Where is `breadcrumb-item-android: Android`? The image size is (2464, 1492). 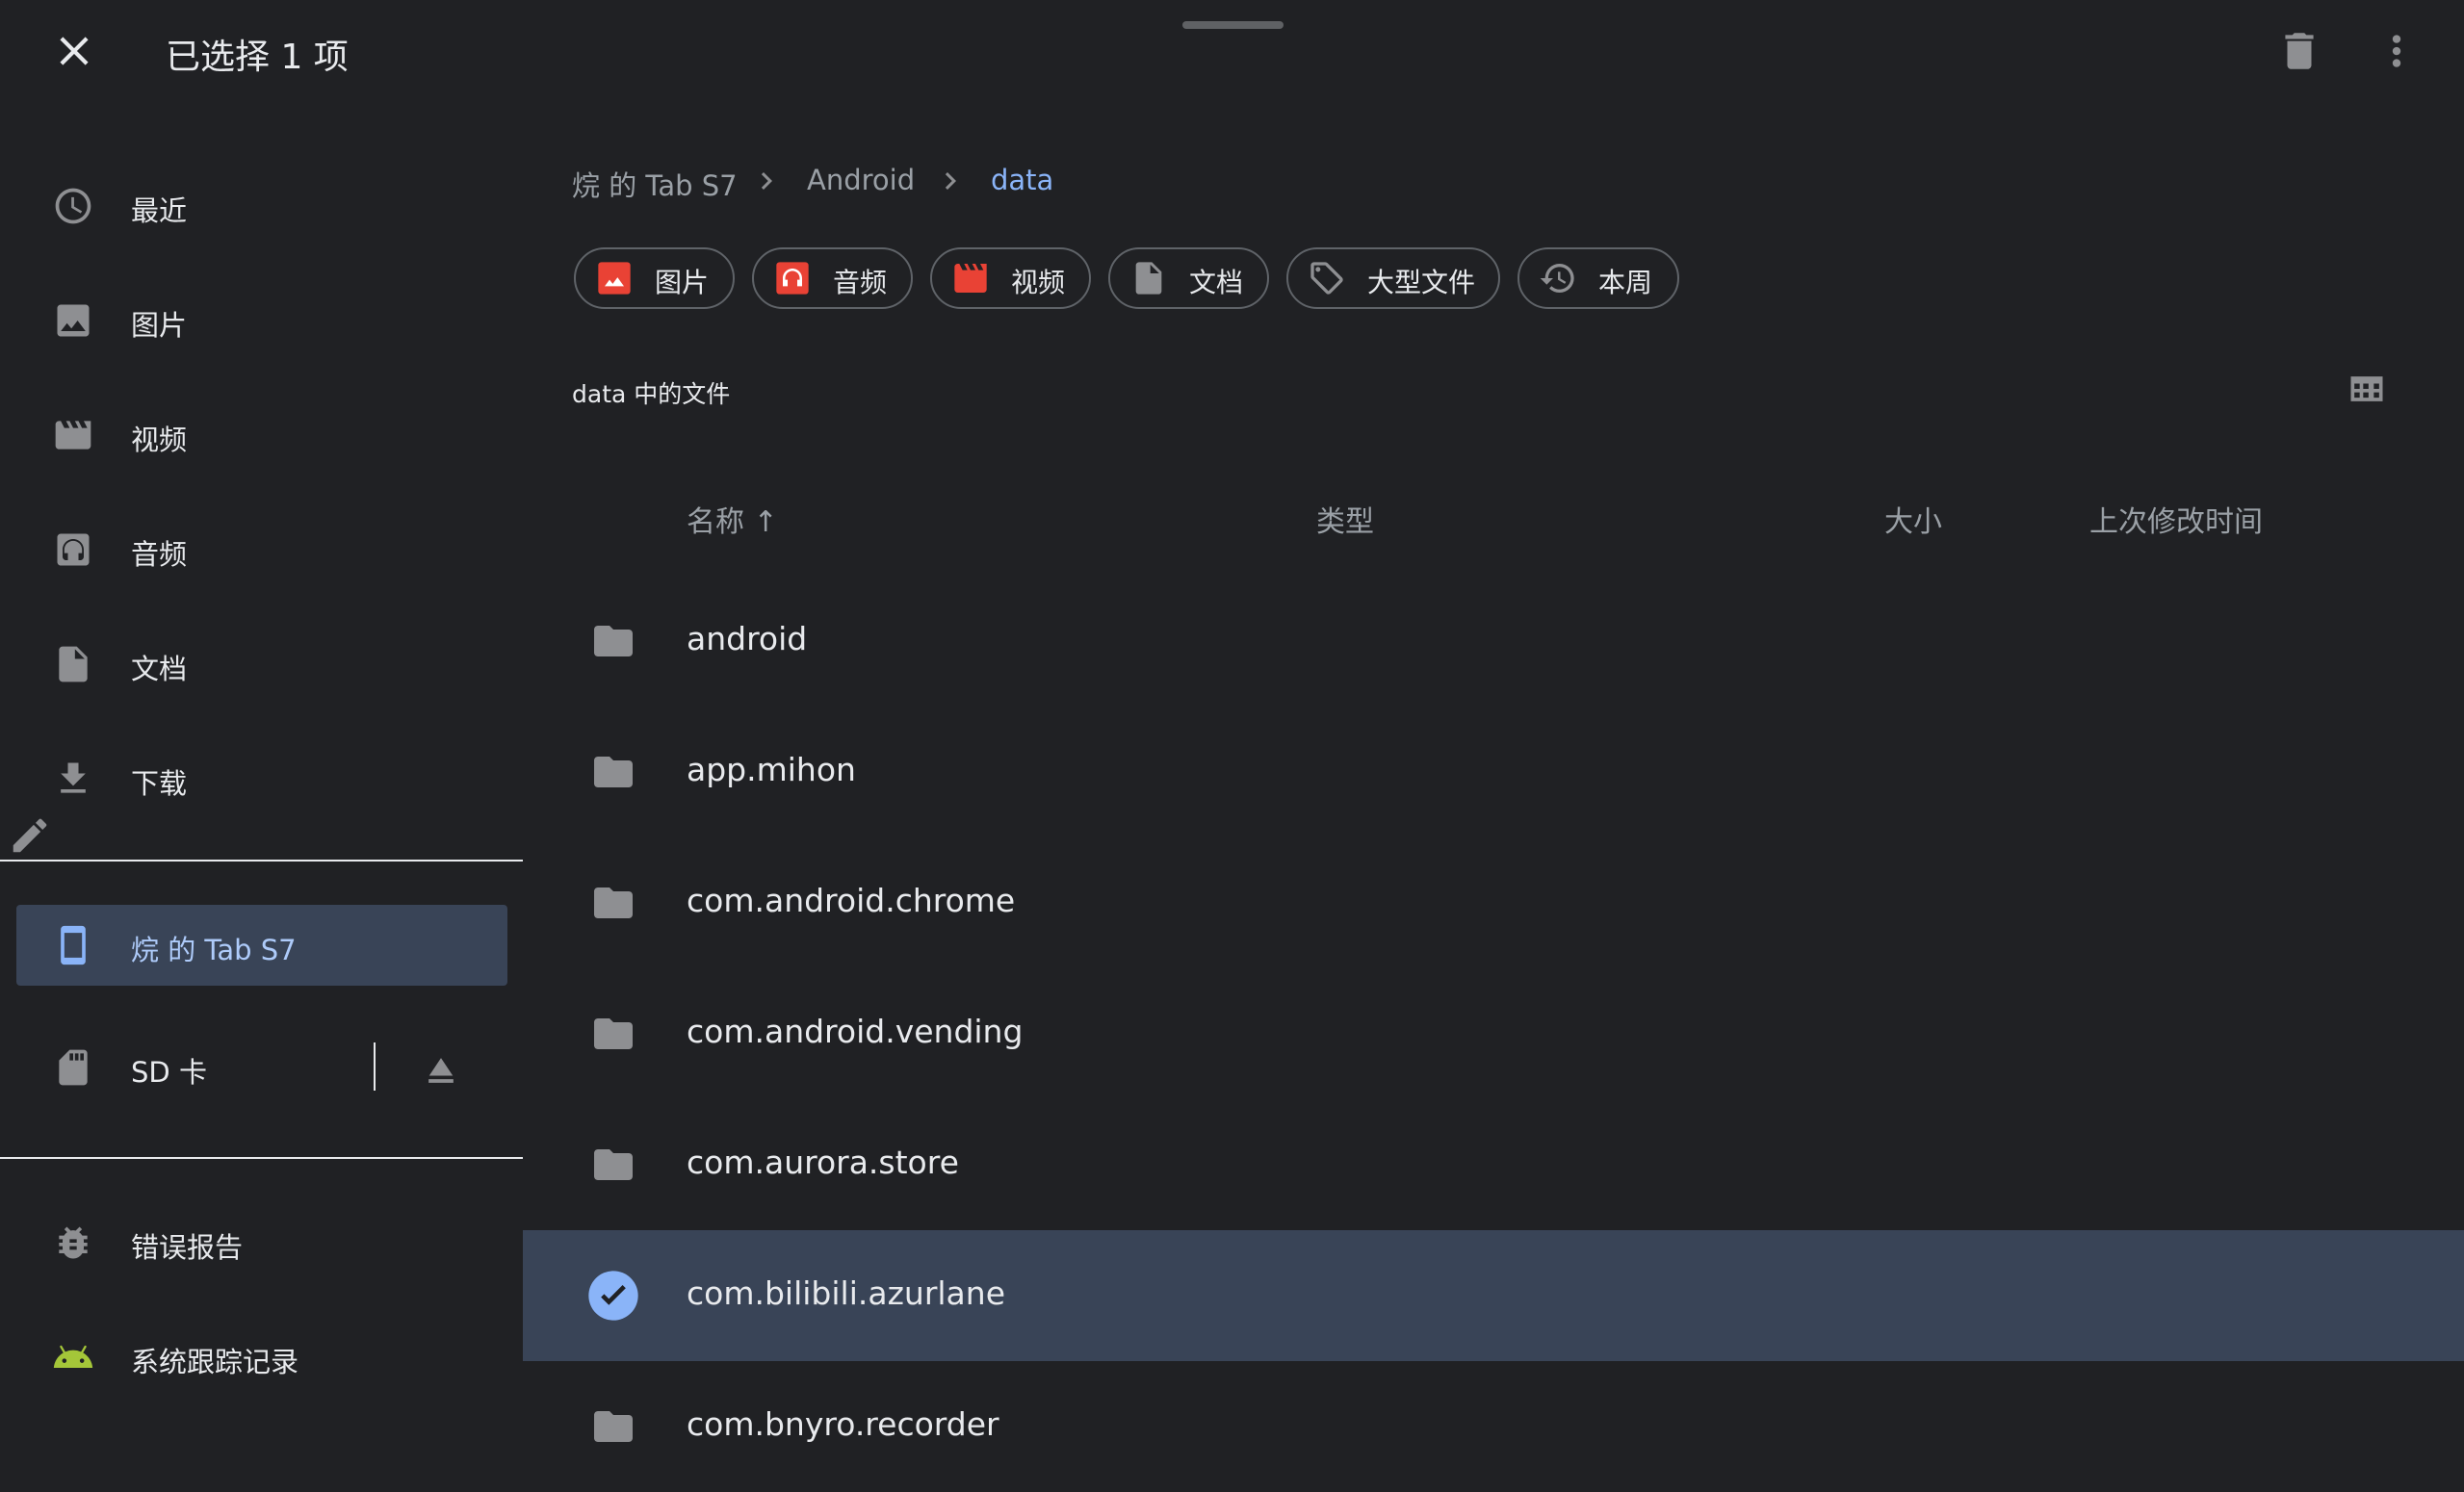
breadcrumb-item-android: Android is located at coordinates (861, 180).